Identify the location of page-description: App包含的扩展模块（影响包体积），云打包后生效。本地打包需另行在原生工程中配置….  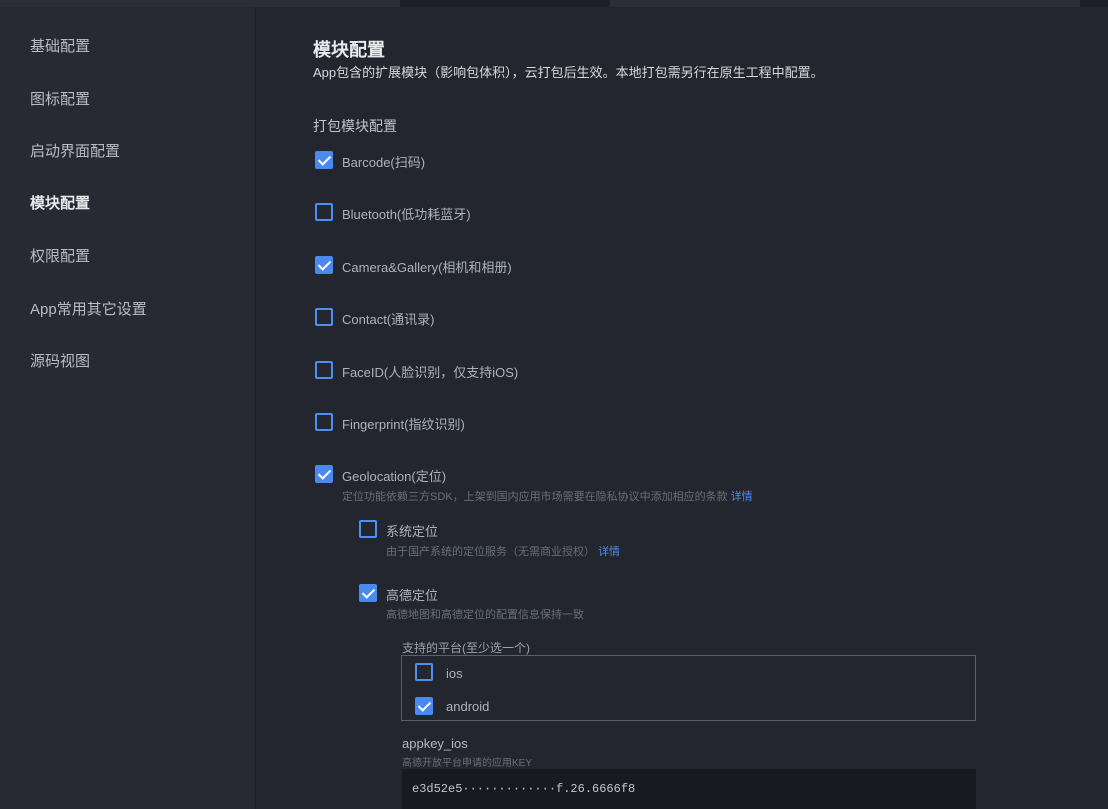
(568, 72).